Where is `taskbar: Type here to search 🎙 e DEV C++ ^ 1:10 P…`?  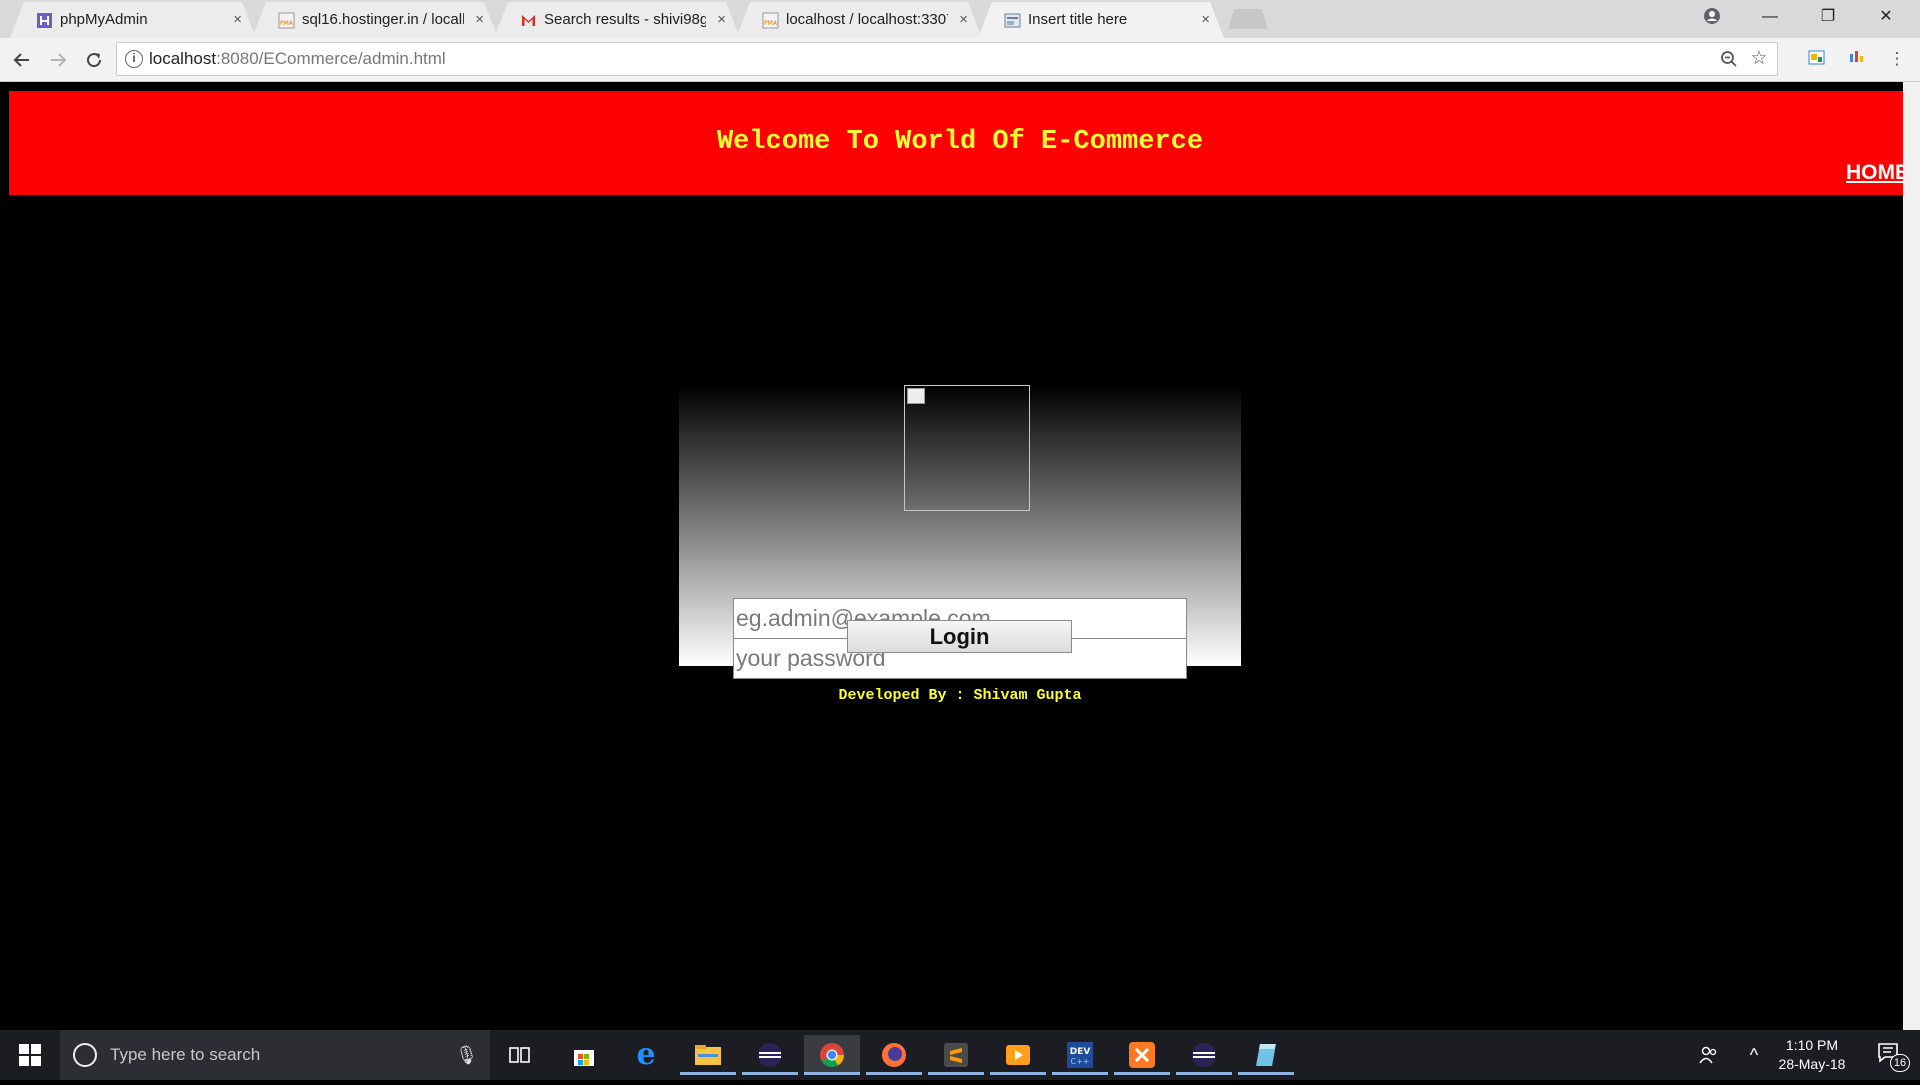 taskbar: Type here to search 🎙 e DEV C++ ^ 1:10 P… is located at coordinates (960, 1055).